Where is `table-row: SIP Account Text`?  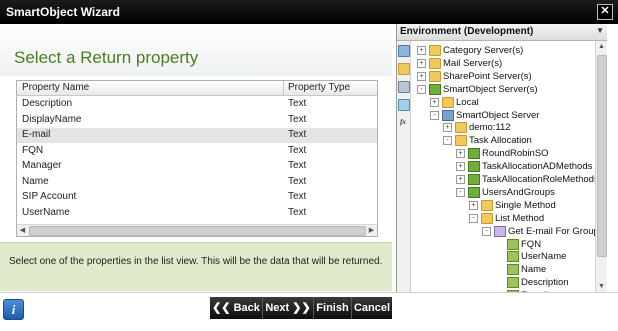 table-row: SIP Account Text is located at coordinates (197, 197).